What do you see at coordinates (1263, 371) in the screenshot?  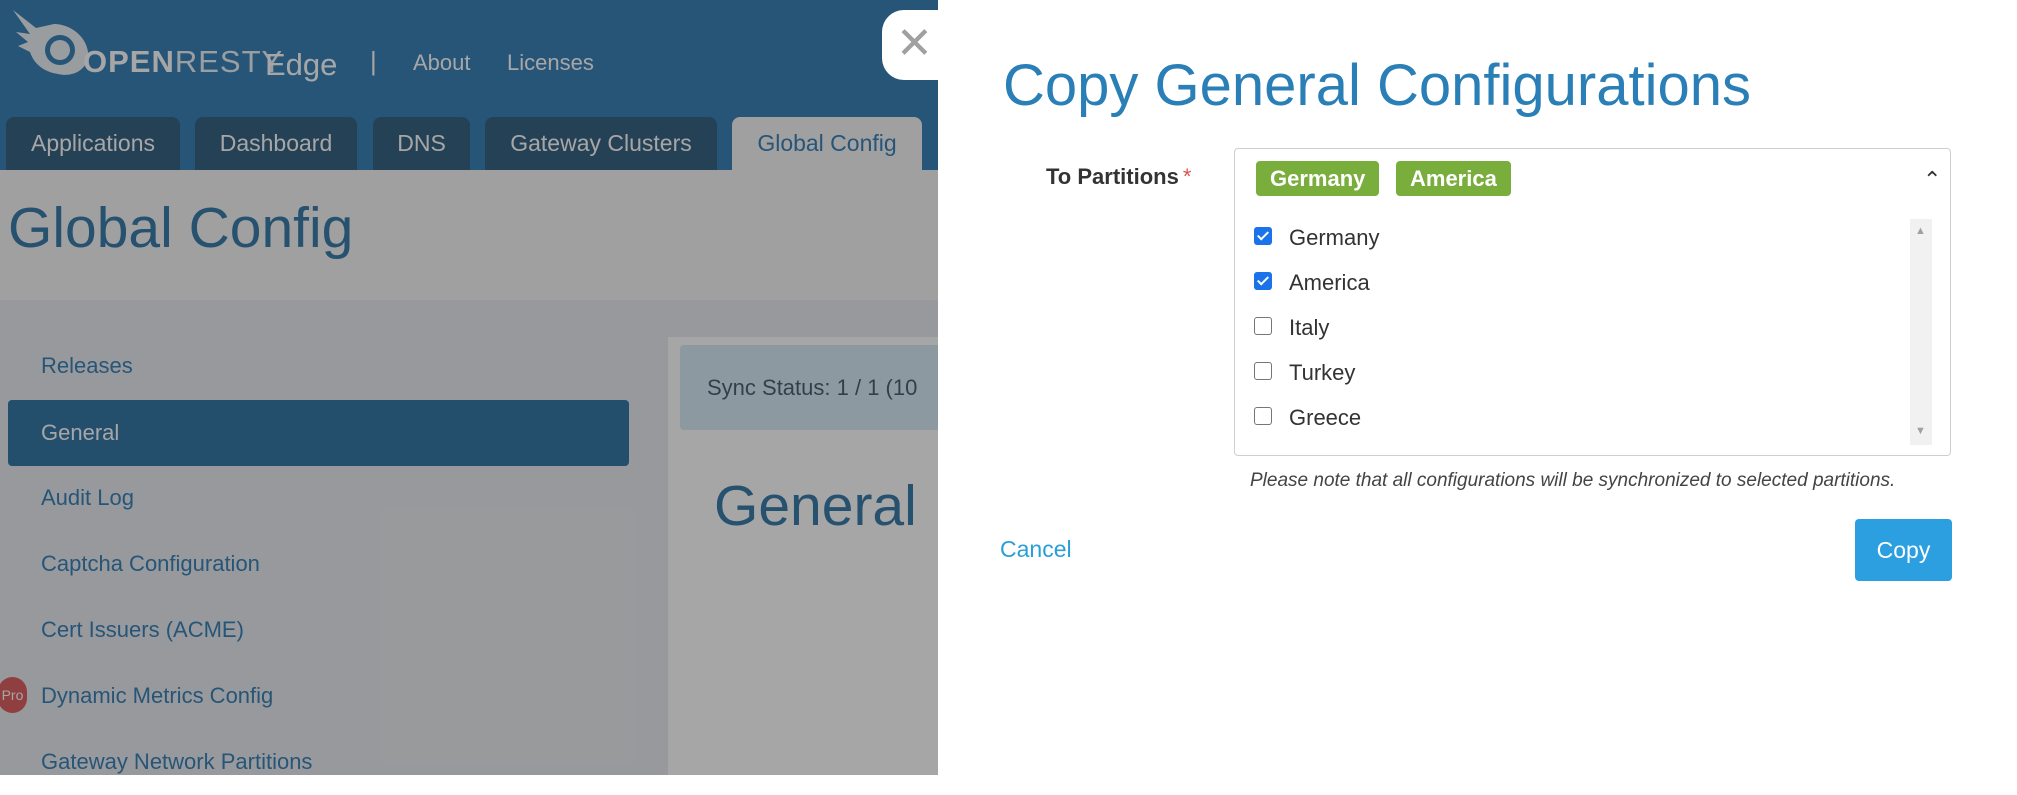 I see `checkbox-turkey` at bounding box center [1263, 371].